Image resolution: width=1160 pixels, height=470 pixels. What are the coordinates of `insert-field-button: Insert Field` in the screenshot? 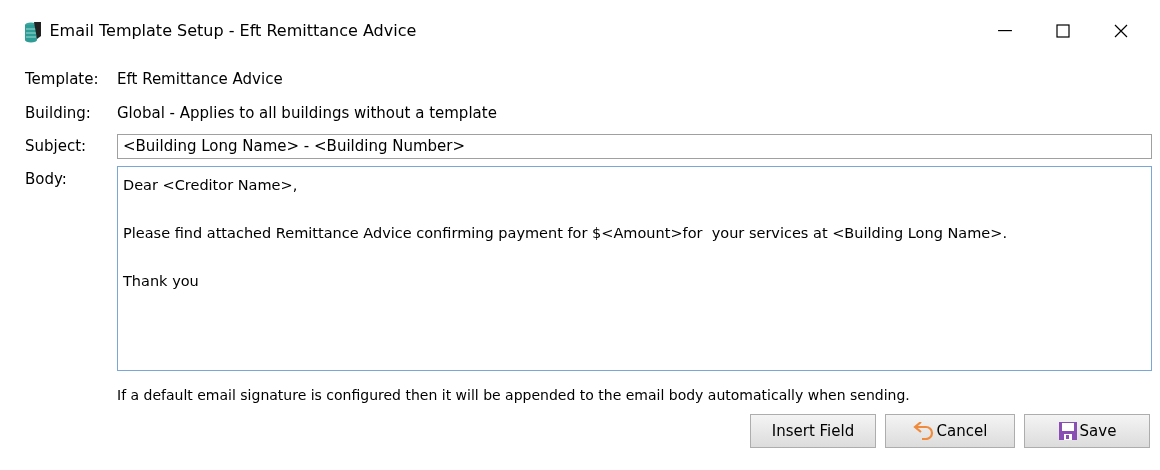 It's located at (813, 431).